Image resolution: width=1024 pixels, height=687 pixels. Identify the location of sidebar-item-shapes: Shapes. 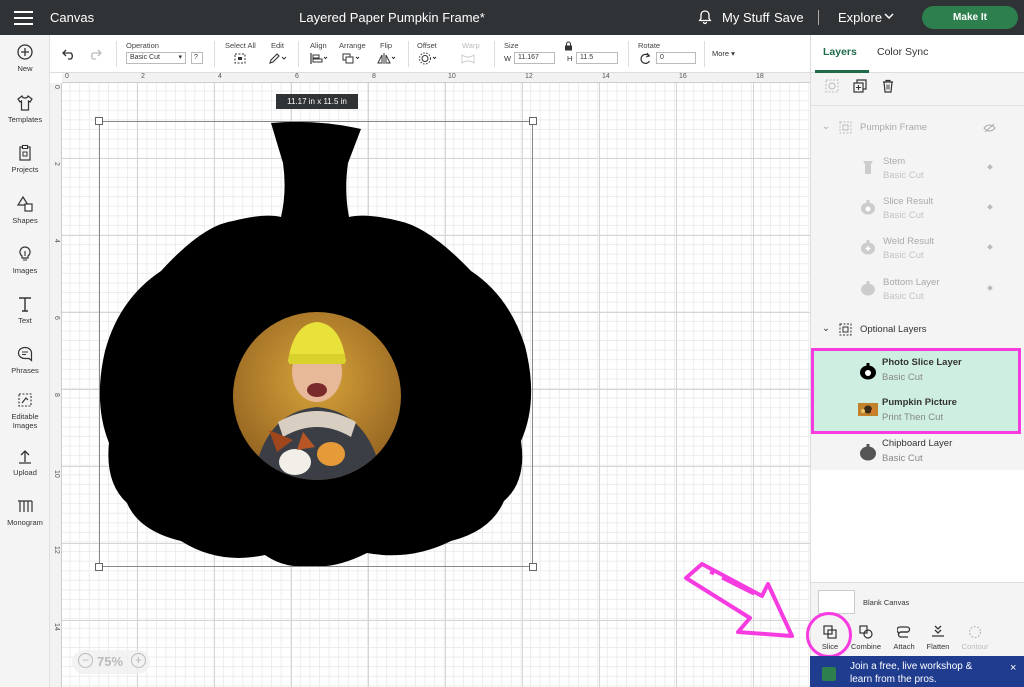
(25, 210).